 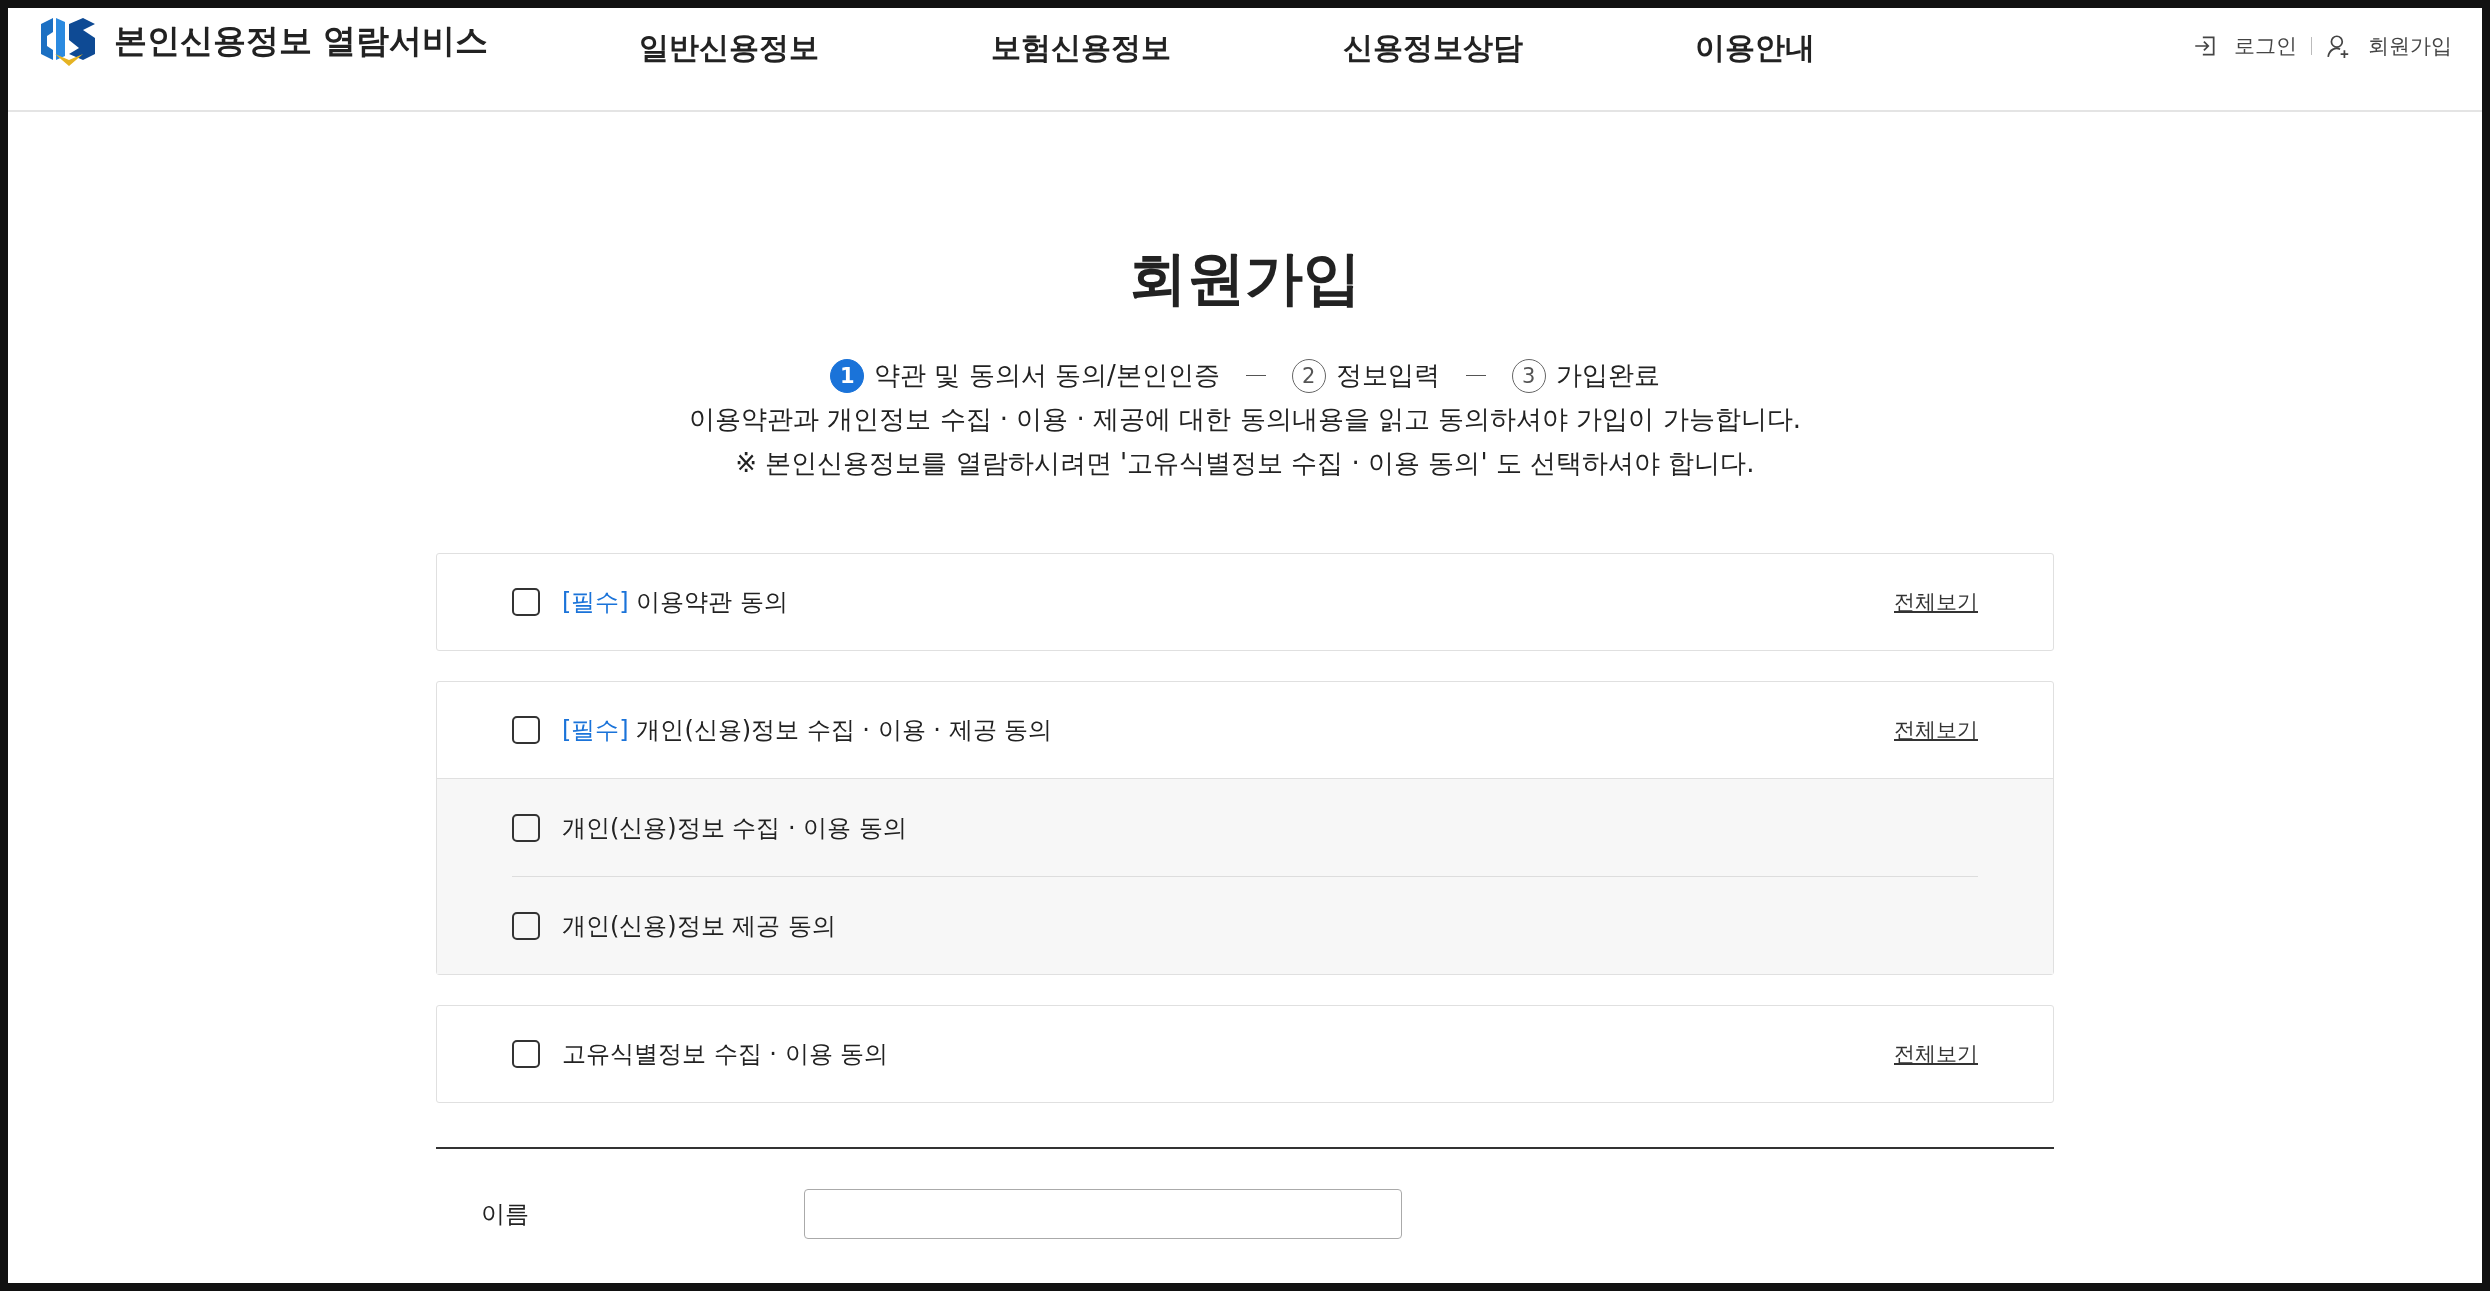 I want to click on agreement-label: 개인(신용)정보 제공 동의, so click(x=699, y=926).